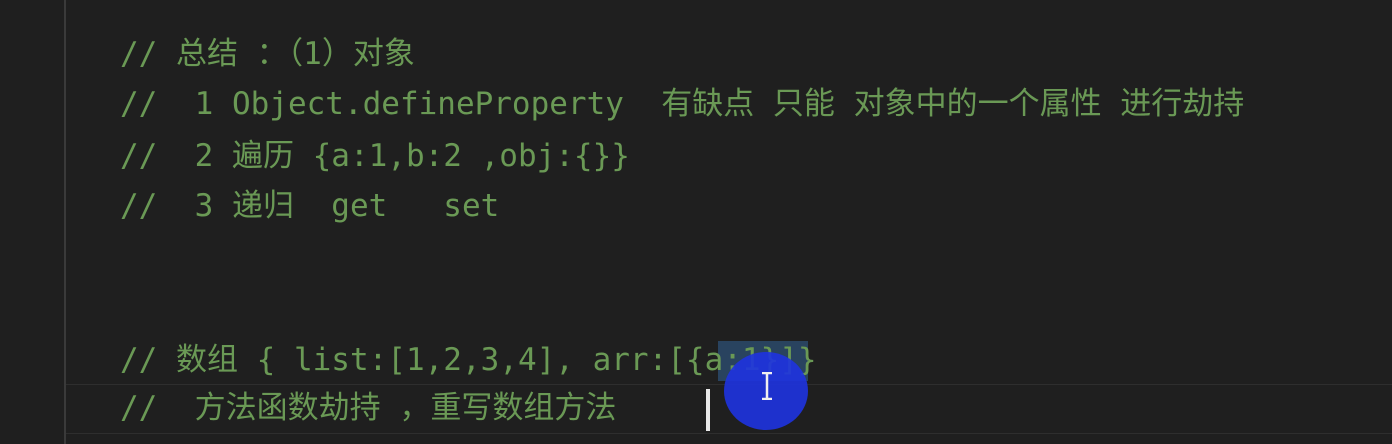 This screenshot has height=444, width=1392. Describe the element at coordinates (468, 360) in the screenshot. I see `code-line-5: // 数组 { list:[1,2,3,4], arr:[{a:1}]}` at that location.